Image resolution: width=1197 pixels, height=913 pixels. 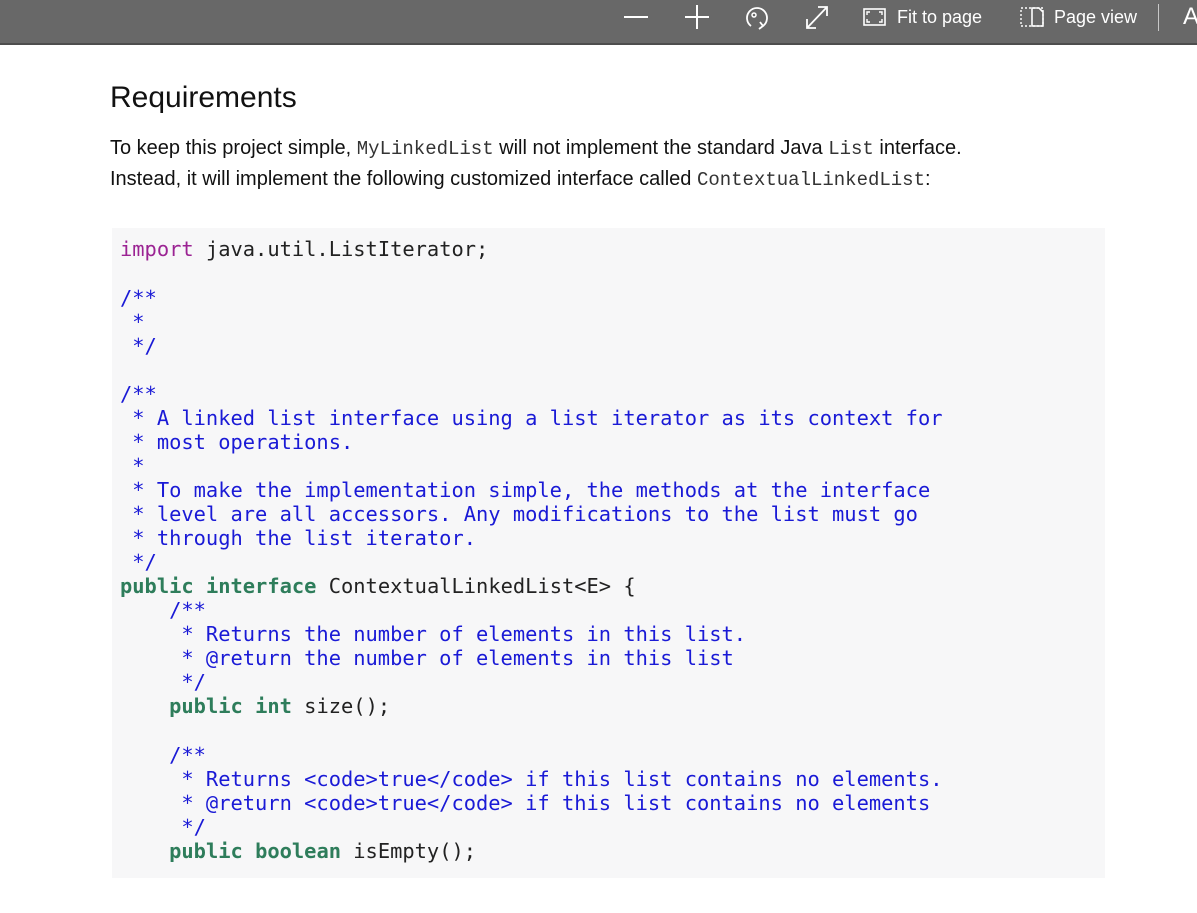 I want to click on code-line: public int size();, so click(x=255, y=706).